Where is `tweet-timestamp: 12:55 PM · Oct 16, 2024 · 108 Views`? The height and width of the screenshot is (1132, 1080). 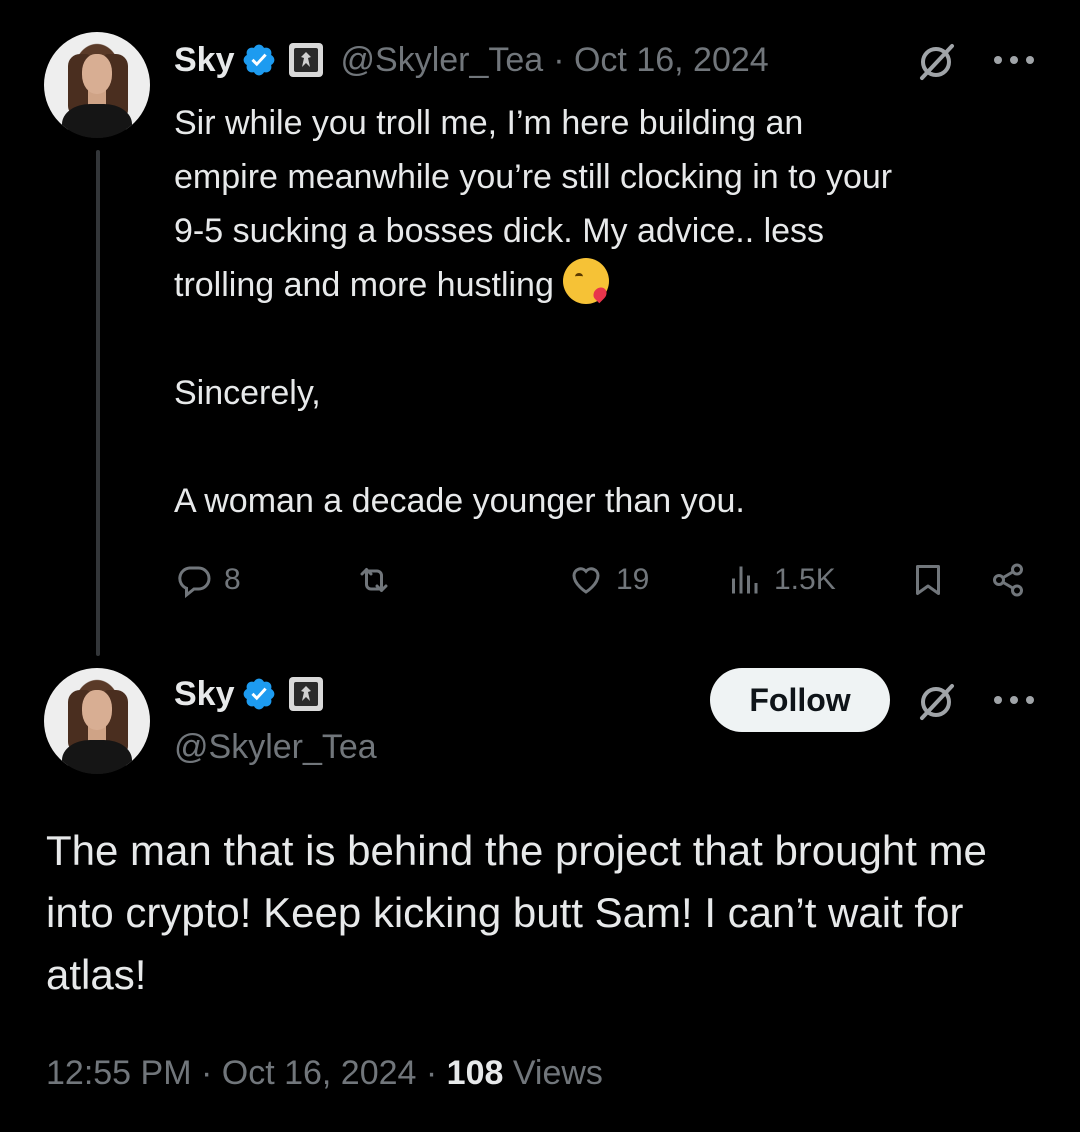 tweet-timestamp: 12:55 PM · Oct 16, 2024 · 108 Views is located at coordinates (324, 1073).